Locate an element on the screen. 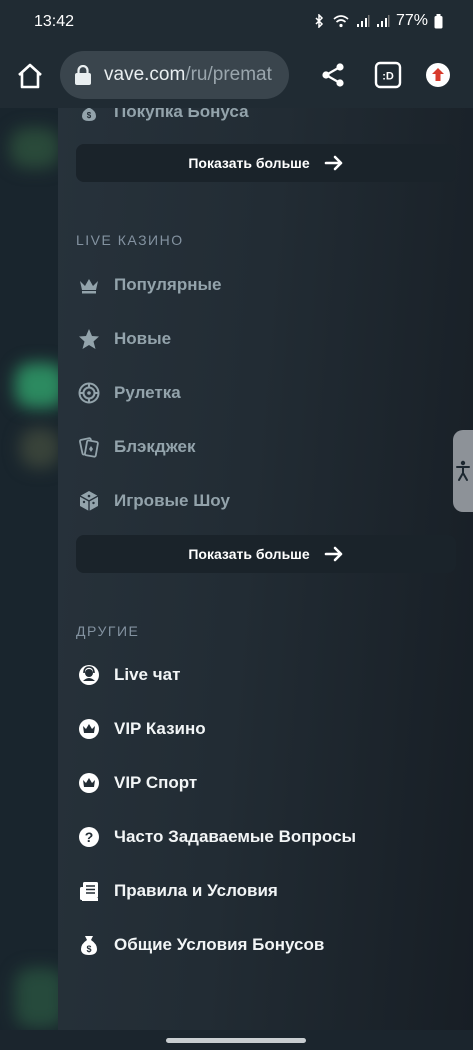 This screenshot has width=473, height=1050. tab-switcher-button: :D is located at coordinates (388, 75).